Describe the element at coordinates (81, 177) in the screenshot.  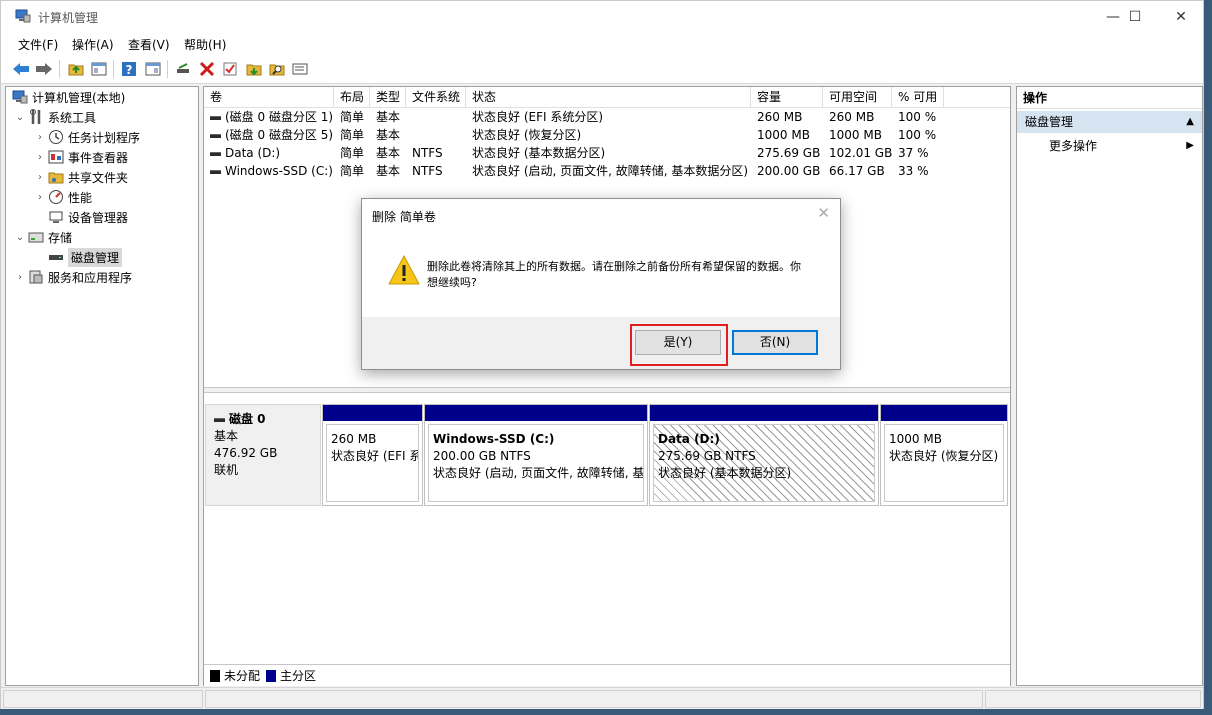
I see `tree-item-shared-folders: › 共享文件夹` at that location.